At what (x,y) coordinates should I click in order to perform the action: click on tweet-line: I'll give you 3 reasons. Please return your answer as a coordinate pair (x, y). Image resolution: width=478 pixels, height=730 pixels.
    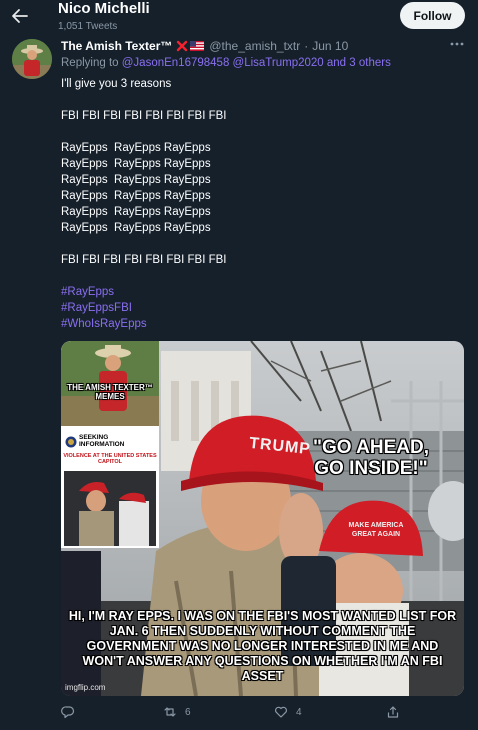
    Looking at the image, I should click on (116, 84).